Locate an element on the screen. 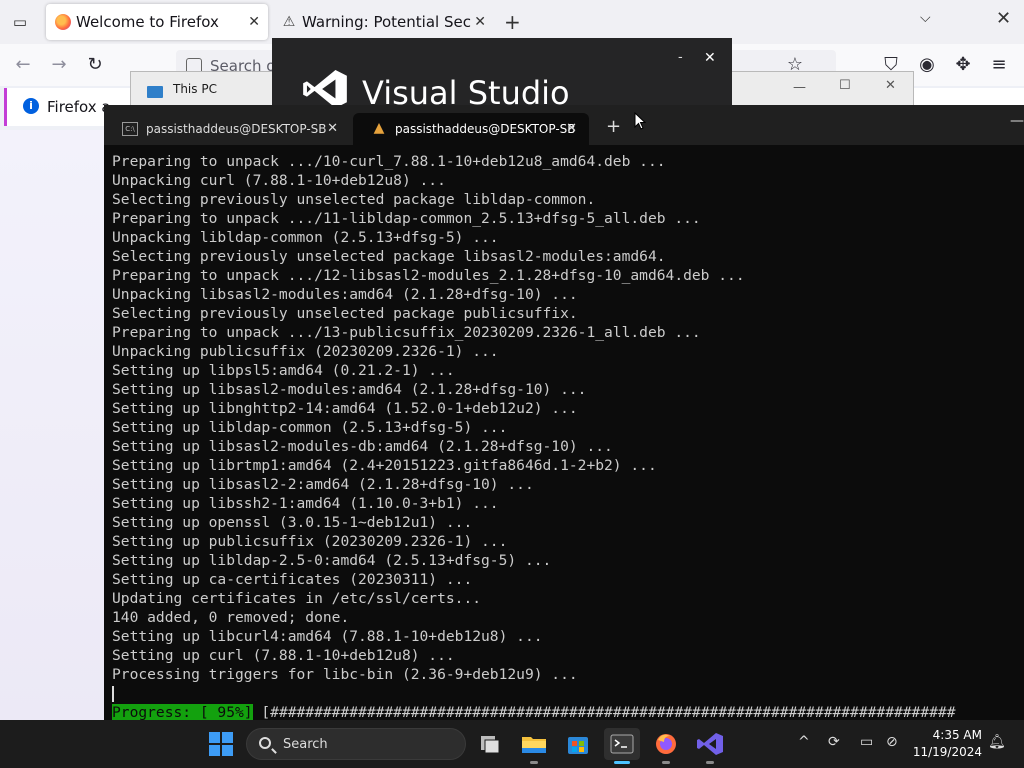 The height and width of the screenshot is (768, 1024). terminal-taskbar-icon is located at coordinates (622, 746).